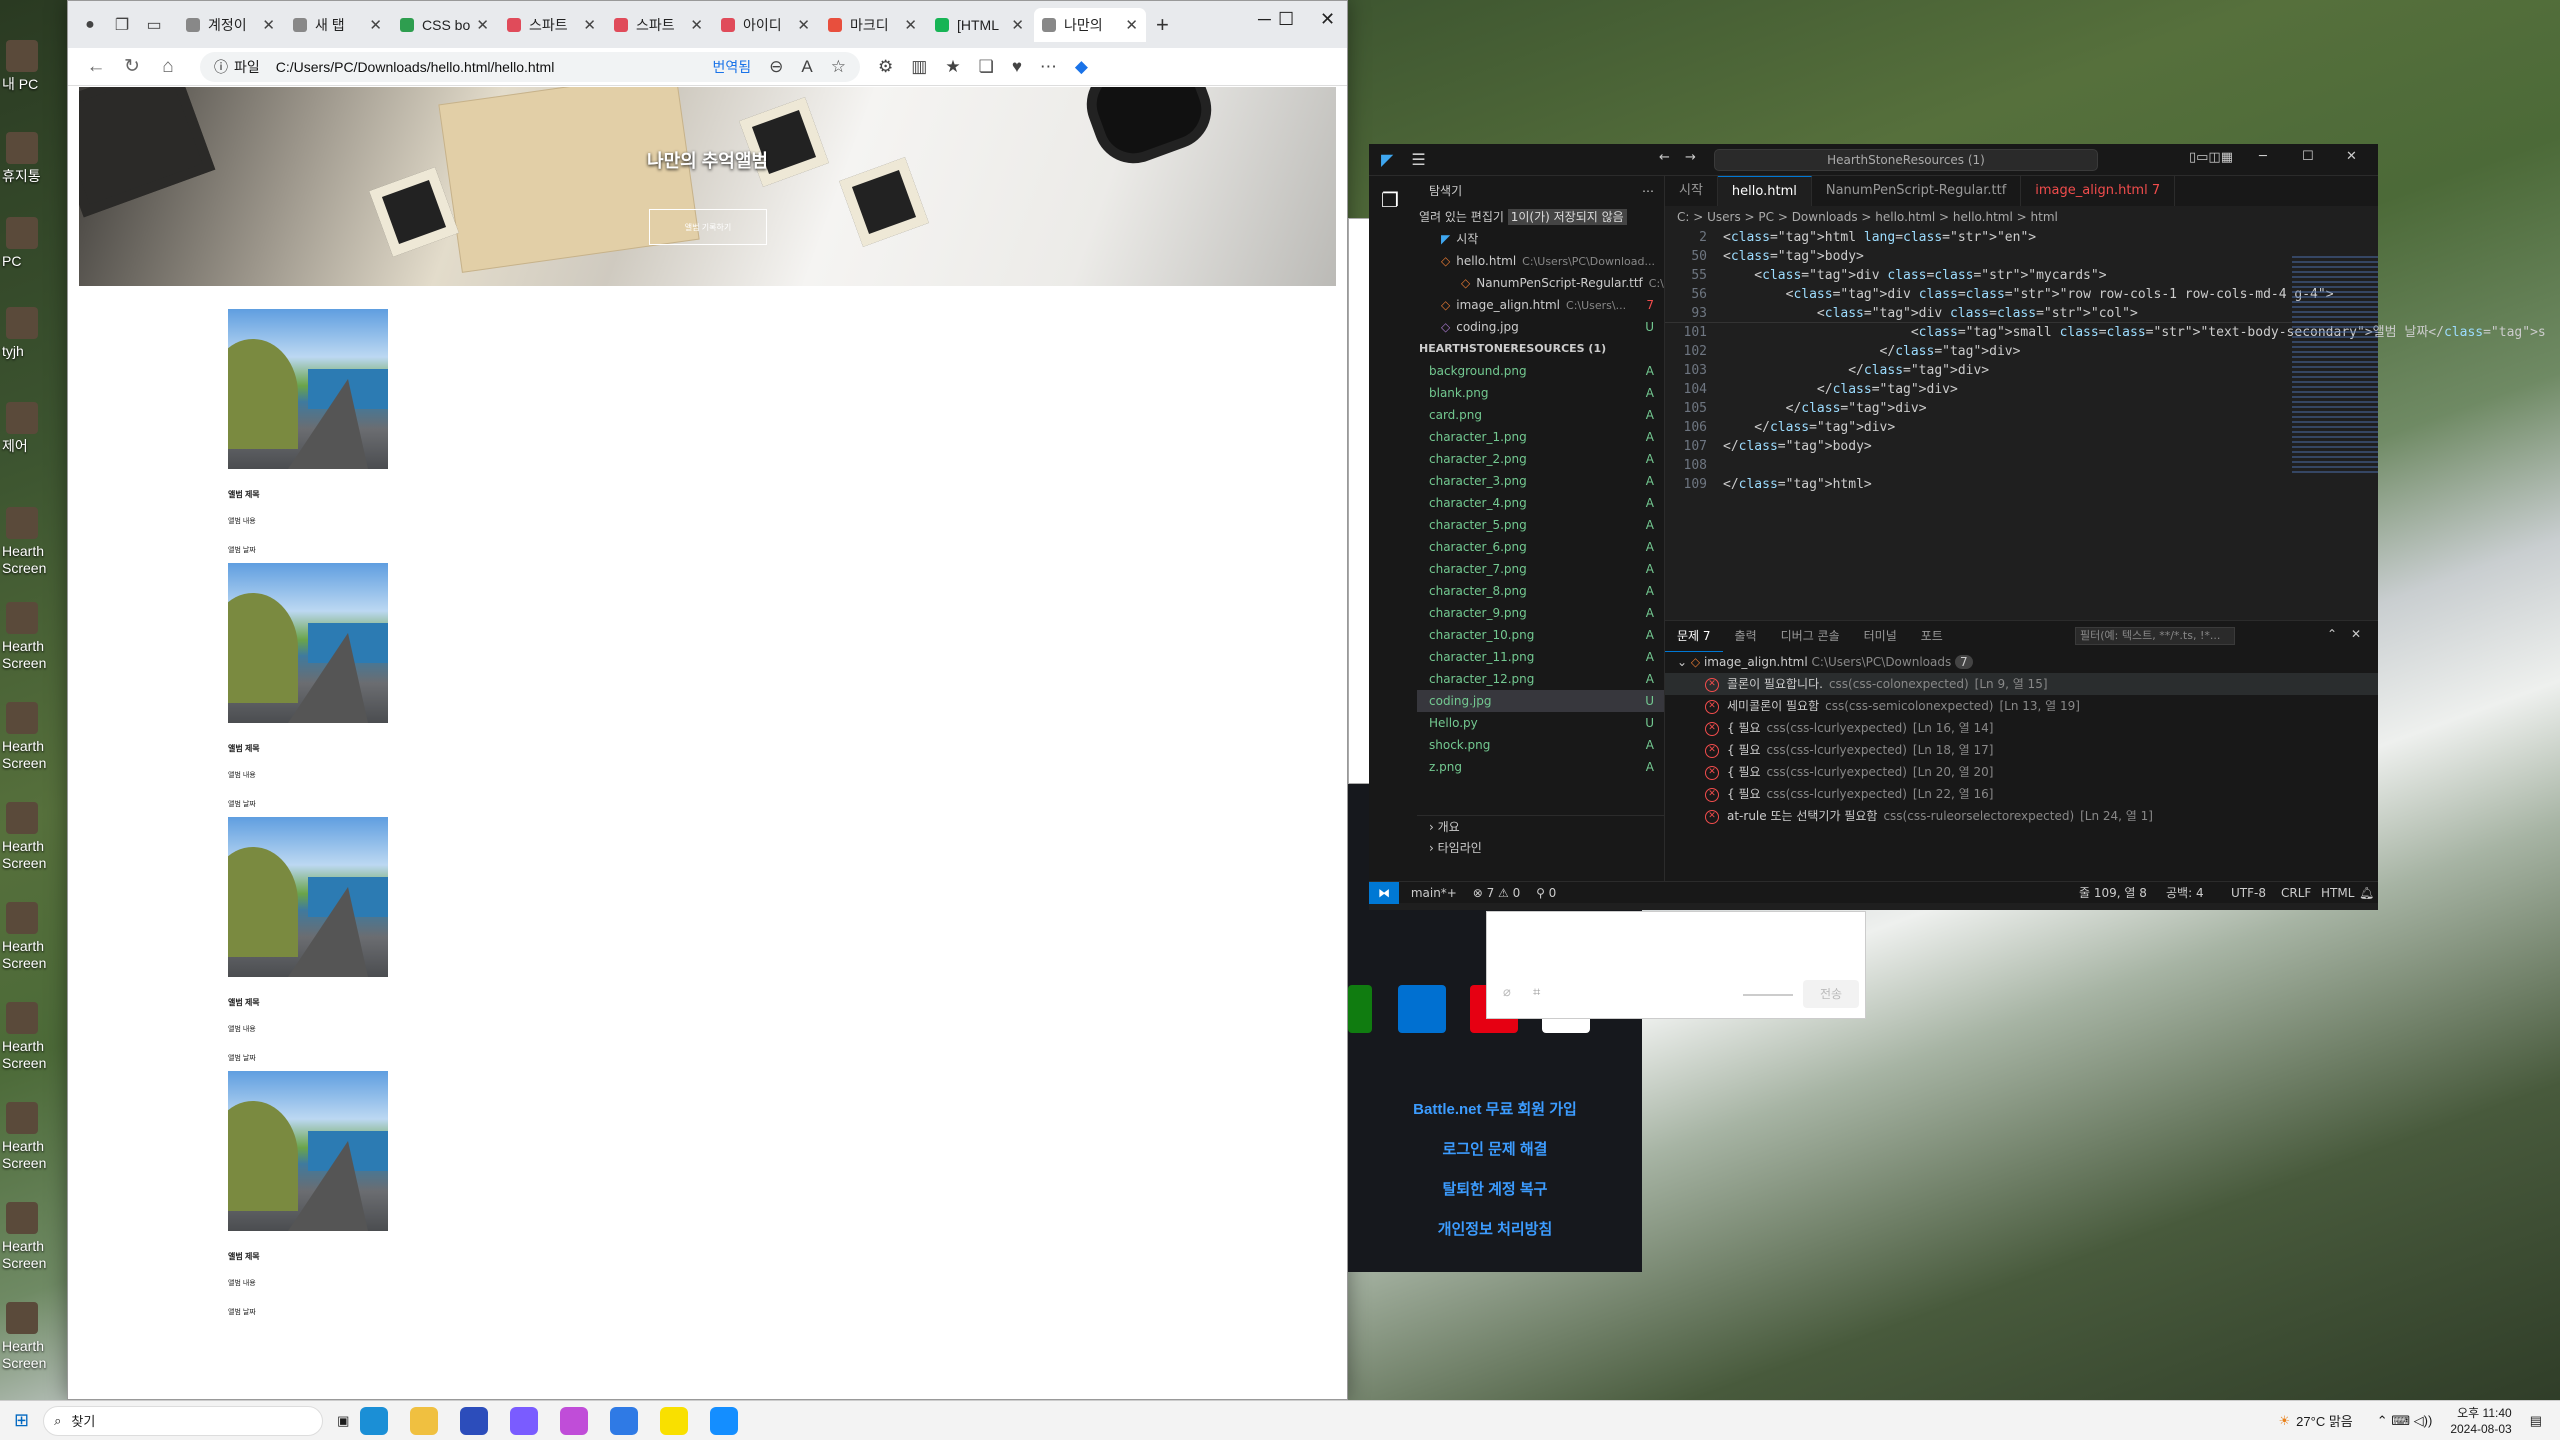  Describe the element at coordinates (2405, 1421) in the screenshot. I see `tray-icons: ⌃ ⌨ ◁))` at that location.